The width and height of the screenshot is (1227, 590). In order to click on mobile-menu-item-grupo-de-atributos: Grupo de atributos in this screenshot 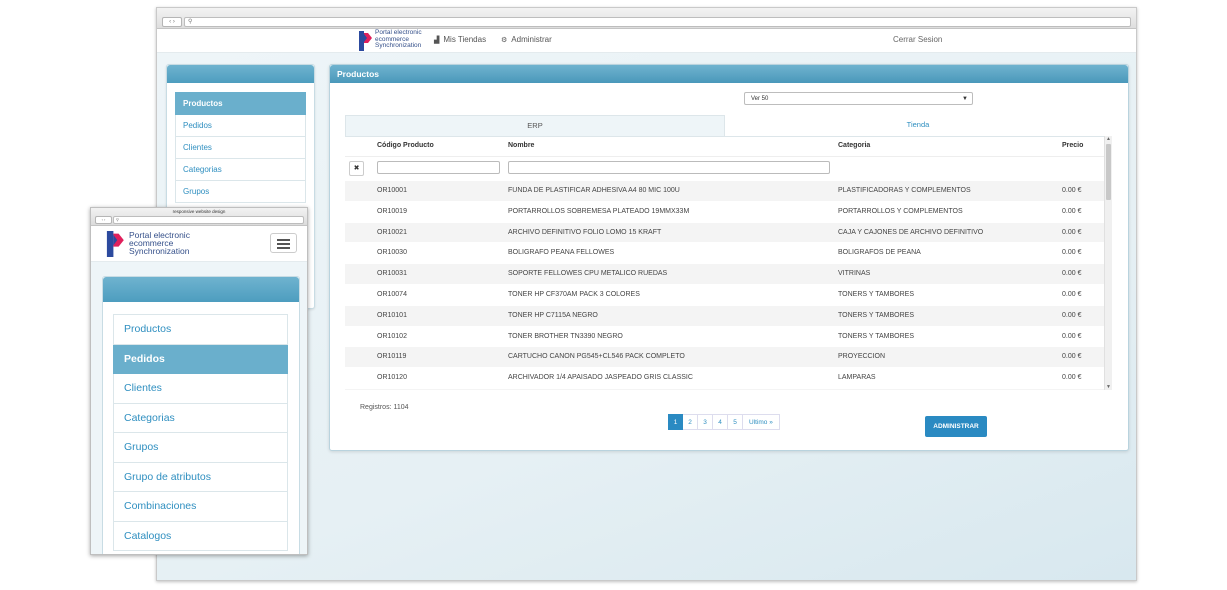, I will do `click(200, 477)`.